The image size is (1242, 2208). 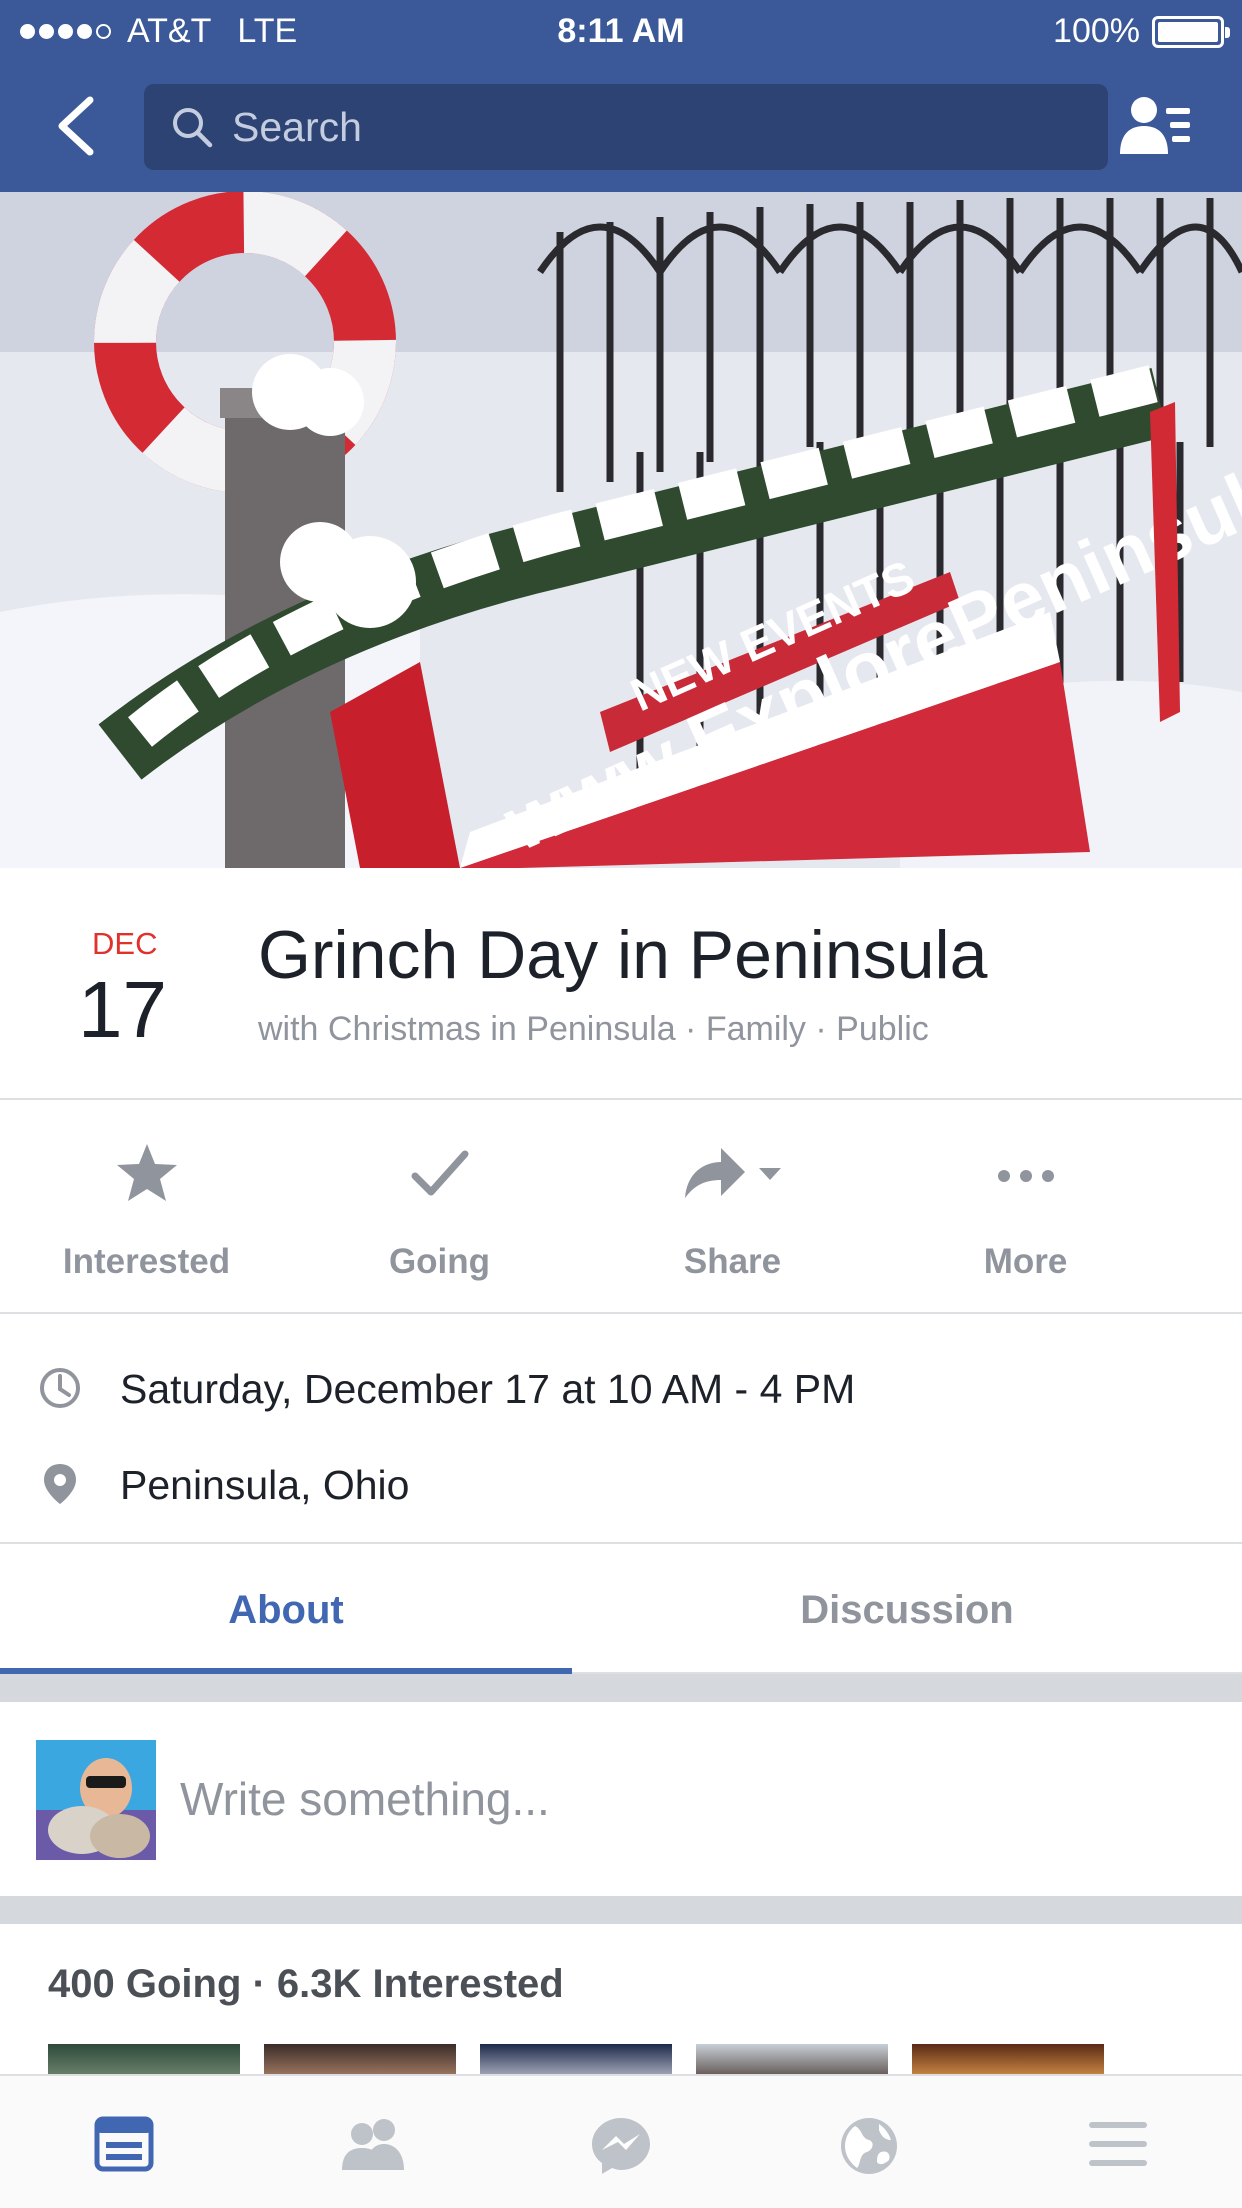 I want to click on tab-news-feed, so click(x=124, y=2142).